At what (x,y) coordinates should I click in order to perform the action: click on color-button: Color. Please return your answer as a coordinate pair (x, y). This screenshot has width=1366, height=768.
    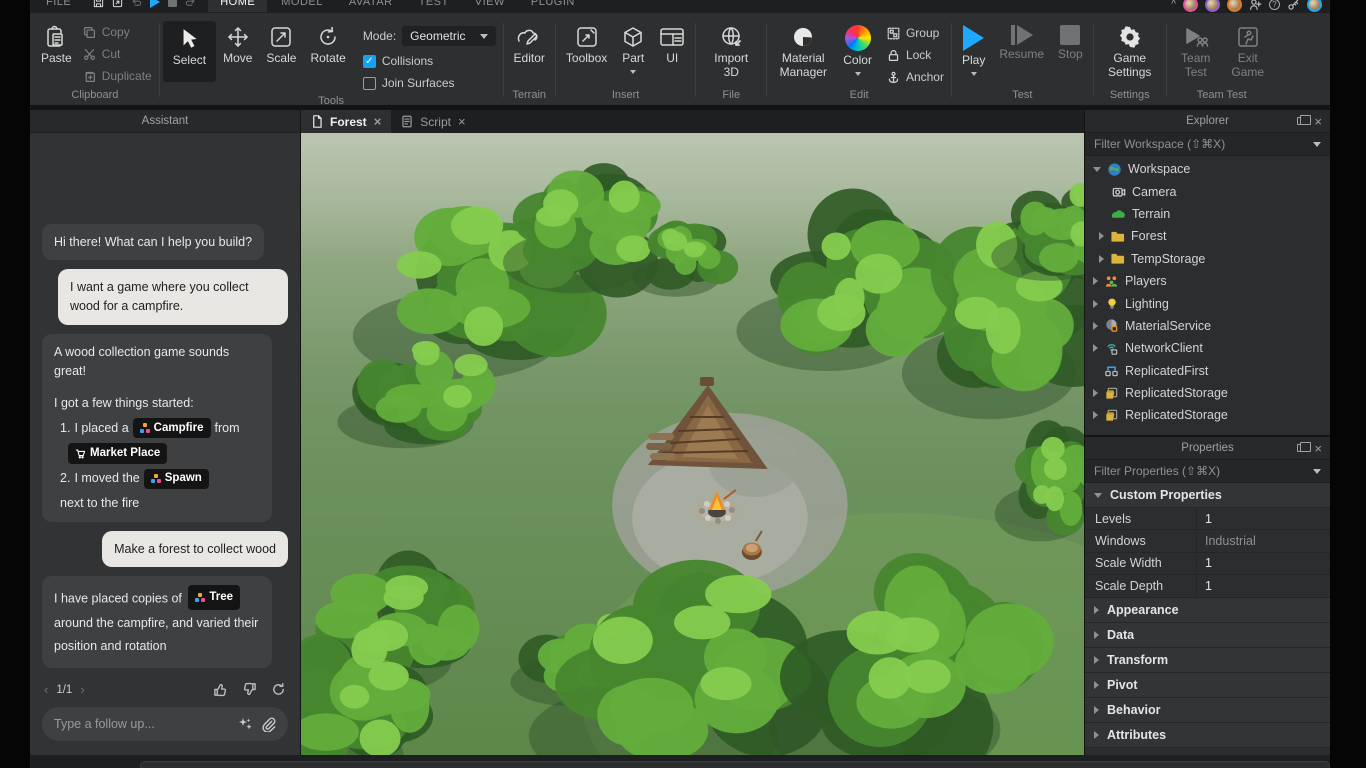
    Looking at the image, I should click on (857, 50).